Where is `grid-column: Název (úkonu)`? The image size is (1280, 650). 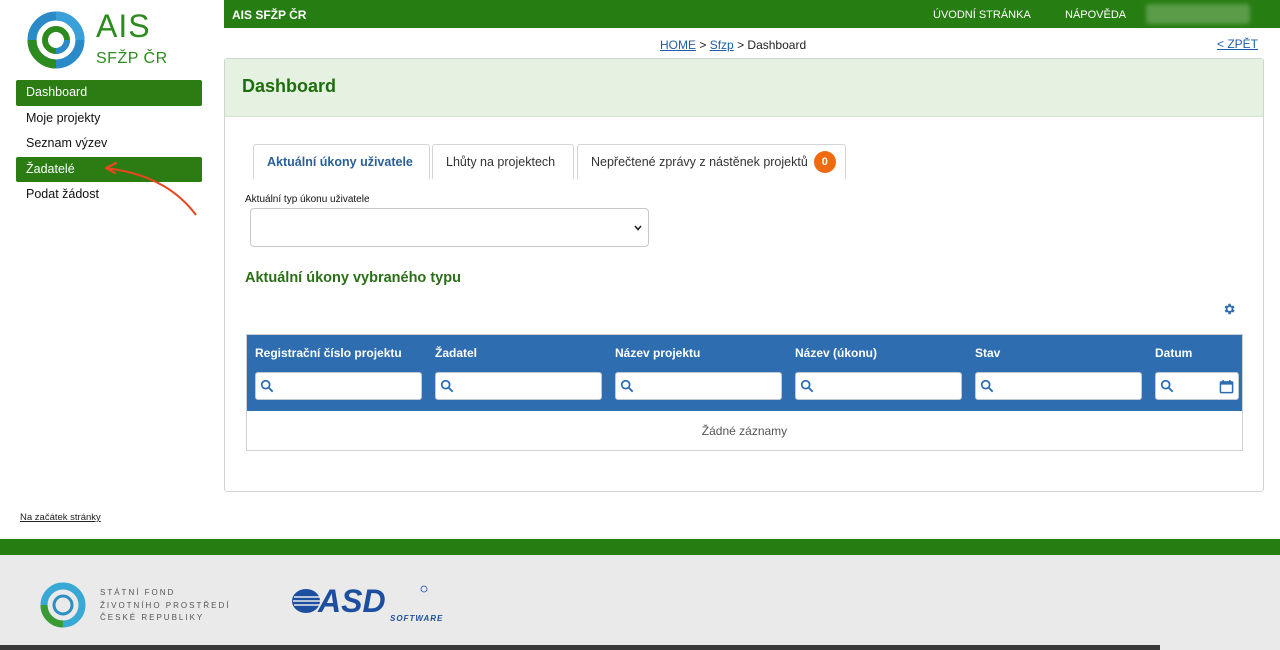 grid-column: Název (úkonu) is located at coordinates (877, 373).